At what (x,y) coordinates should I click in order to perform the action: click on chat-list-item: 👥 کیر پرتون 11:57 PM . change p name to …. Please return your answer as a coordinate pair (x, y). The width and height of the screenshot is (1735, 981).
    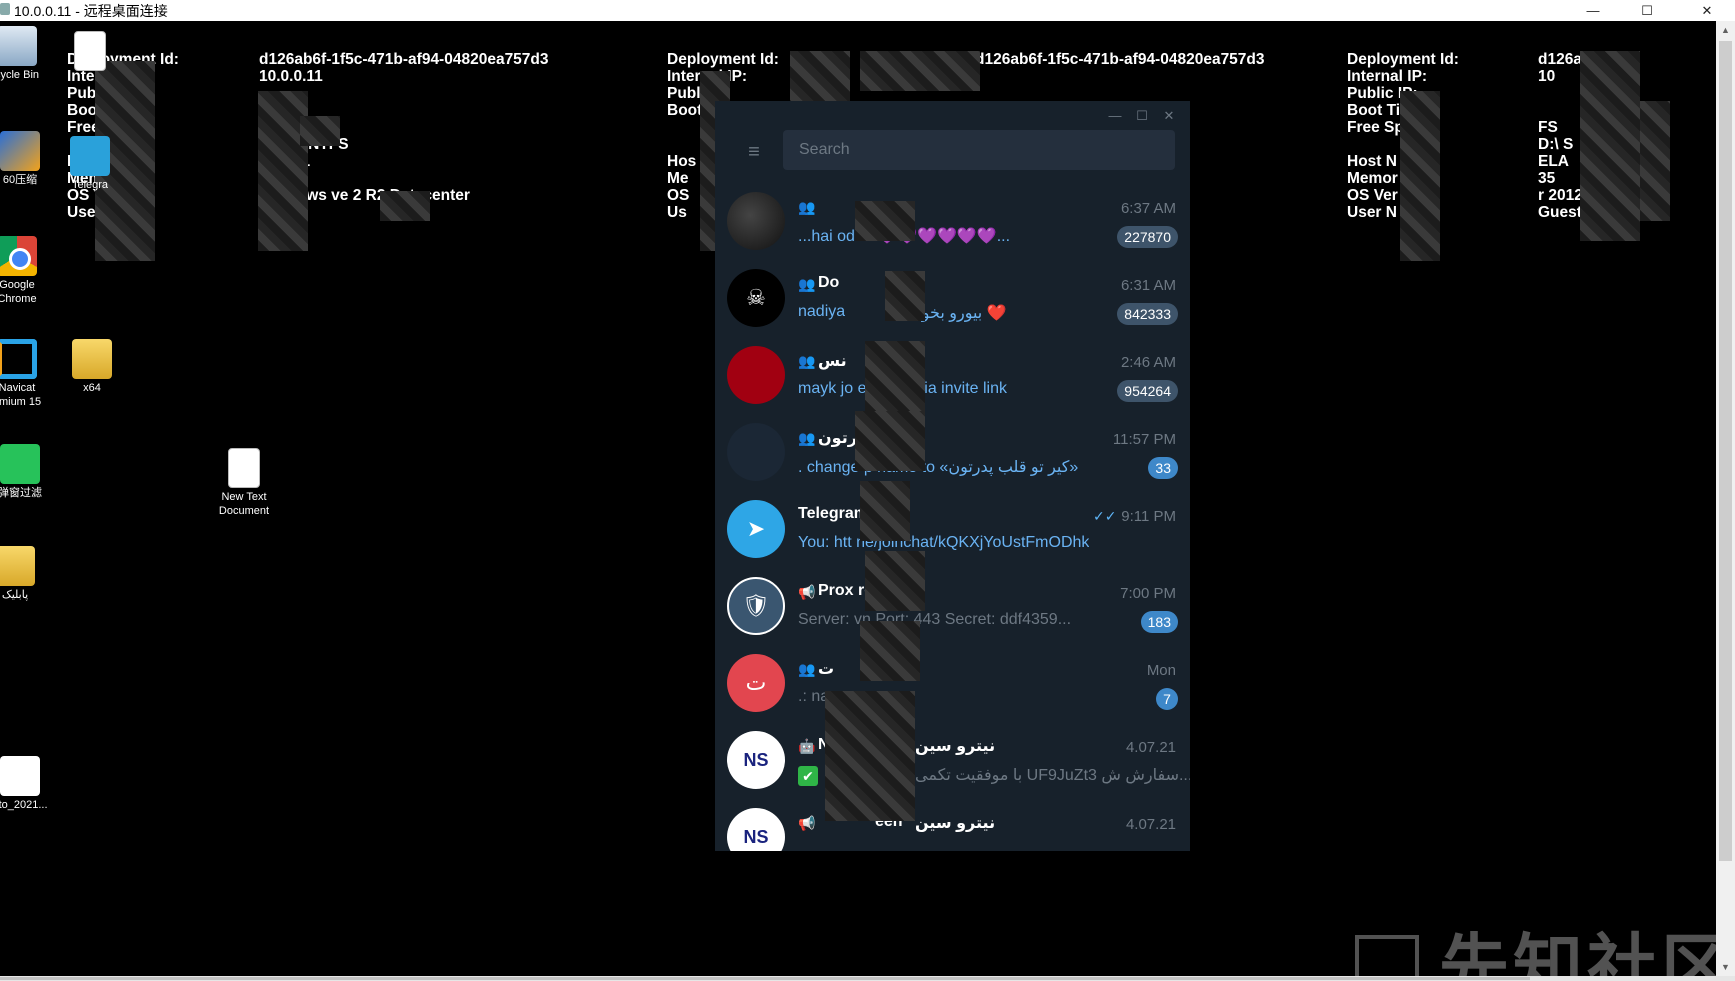
    Looking at the image, I should click on (952, 452).